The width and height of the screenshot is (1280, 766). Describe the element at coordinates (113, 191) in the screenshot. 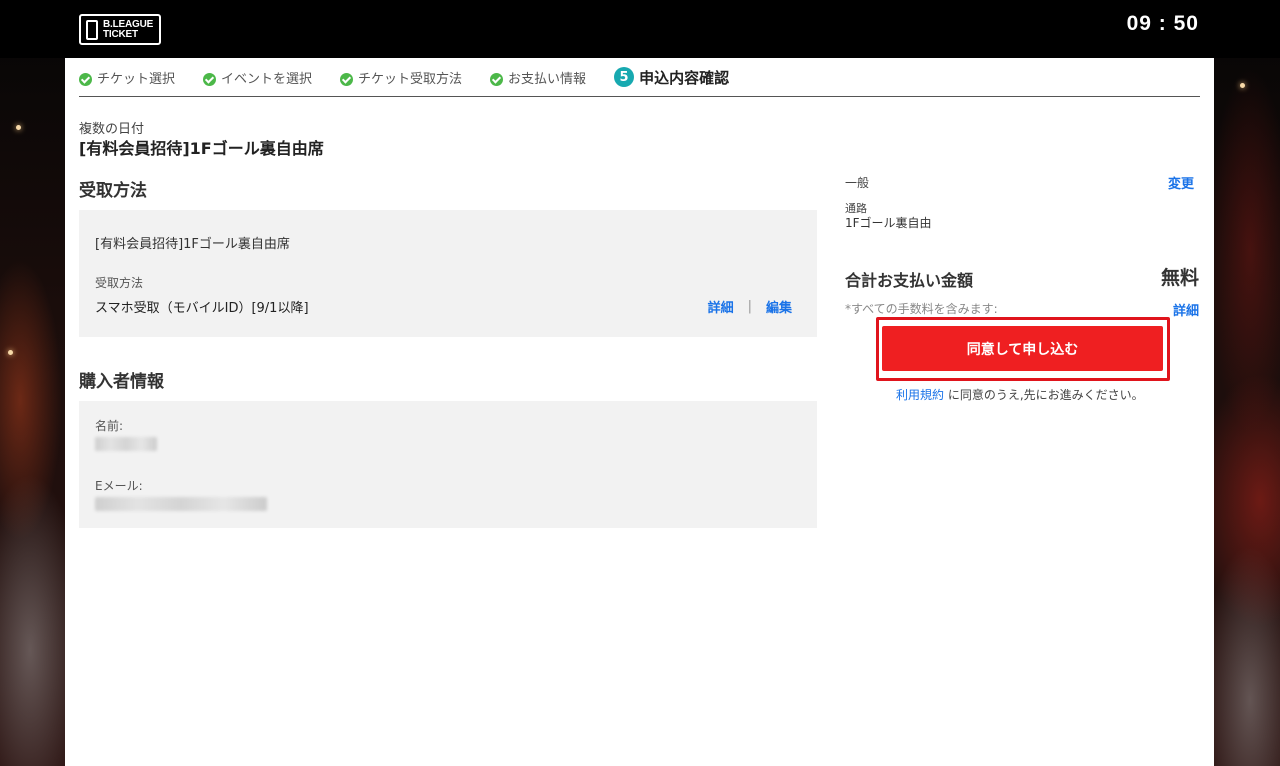

I see `receive-section-title: 受取方法` at that location.